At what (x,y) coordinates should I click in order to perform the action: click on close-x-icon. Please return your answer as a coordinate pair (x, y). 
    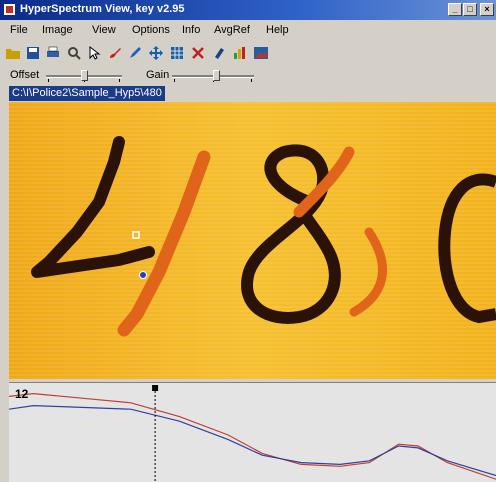
    Looking at the image, I should click on (198, 53).